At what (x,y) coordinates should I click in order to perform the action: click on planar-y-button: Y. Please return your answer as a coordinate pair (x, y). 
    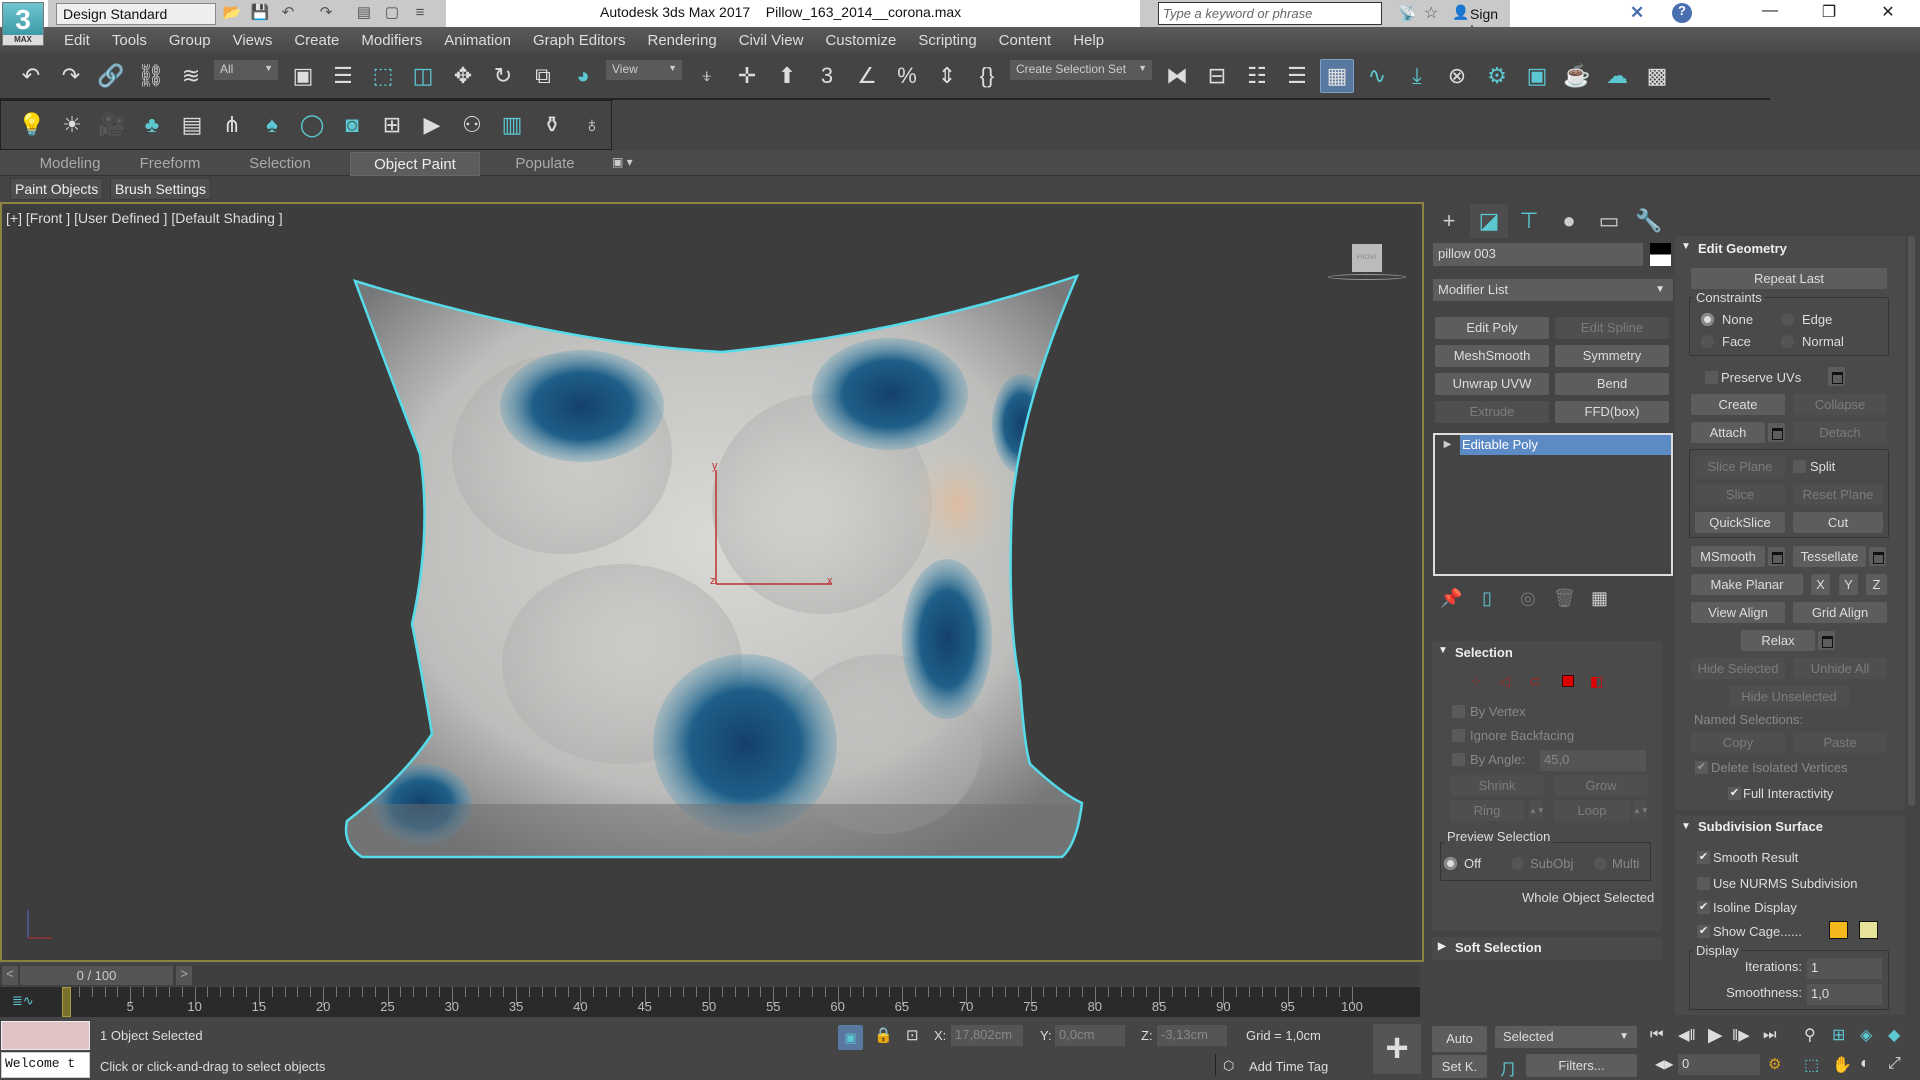
    Looking at the image, I should click on (1848, 584).